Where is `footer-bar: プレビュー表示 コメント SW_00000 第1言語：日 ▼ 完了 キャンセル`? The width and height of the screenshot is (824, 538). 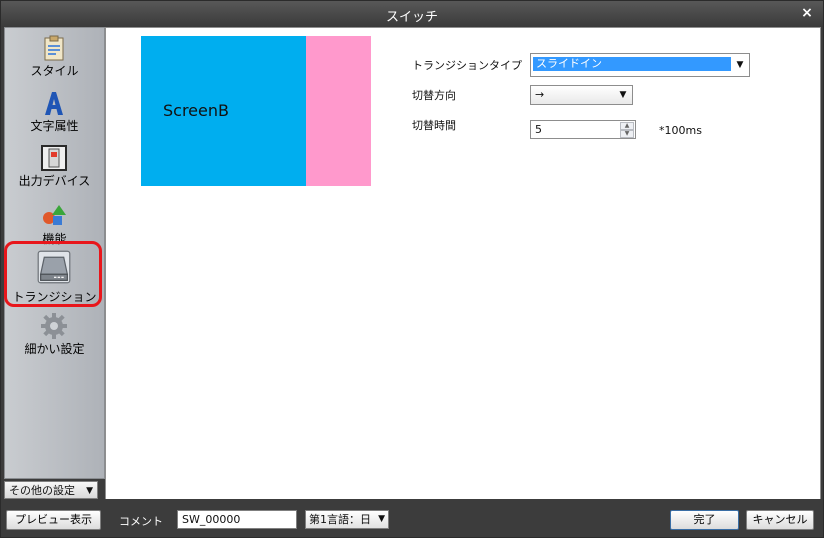
footer-bar: プレビュー表示 コメント SW_00000 第1言語：日 ▼ 完了 キャンセル is located at coordinates (412, 518).